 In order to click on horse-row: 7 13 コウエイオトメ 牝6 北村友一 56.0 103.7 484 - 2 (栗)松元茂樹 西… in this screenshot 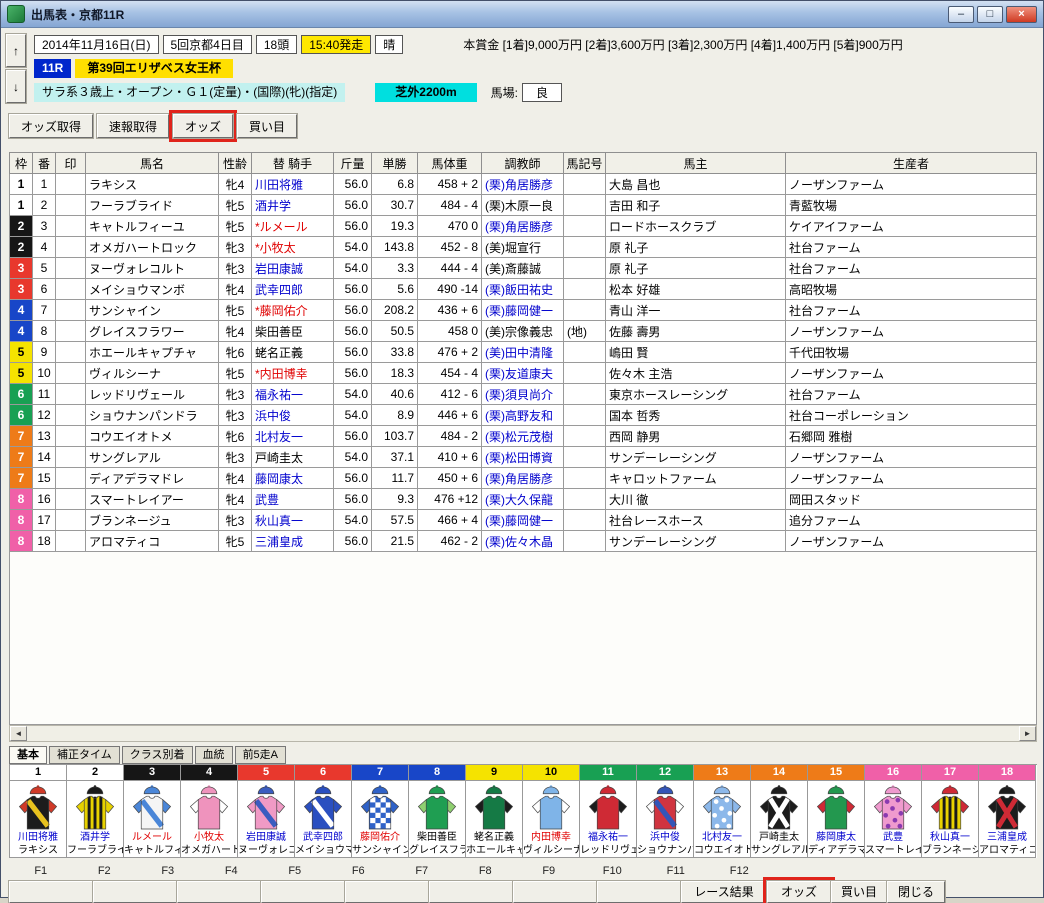, I will do `click(523, 436)`.